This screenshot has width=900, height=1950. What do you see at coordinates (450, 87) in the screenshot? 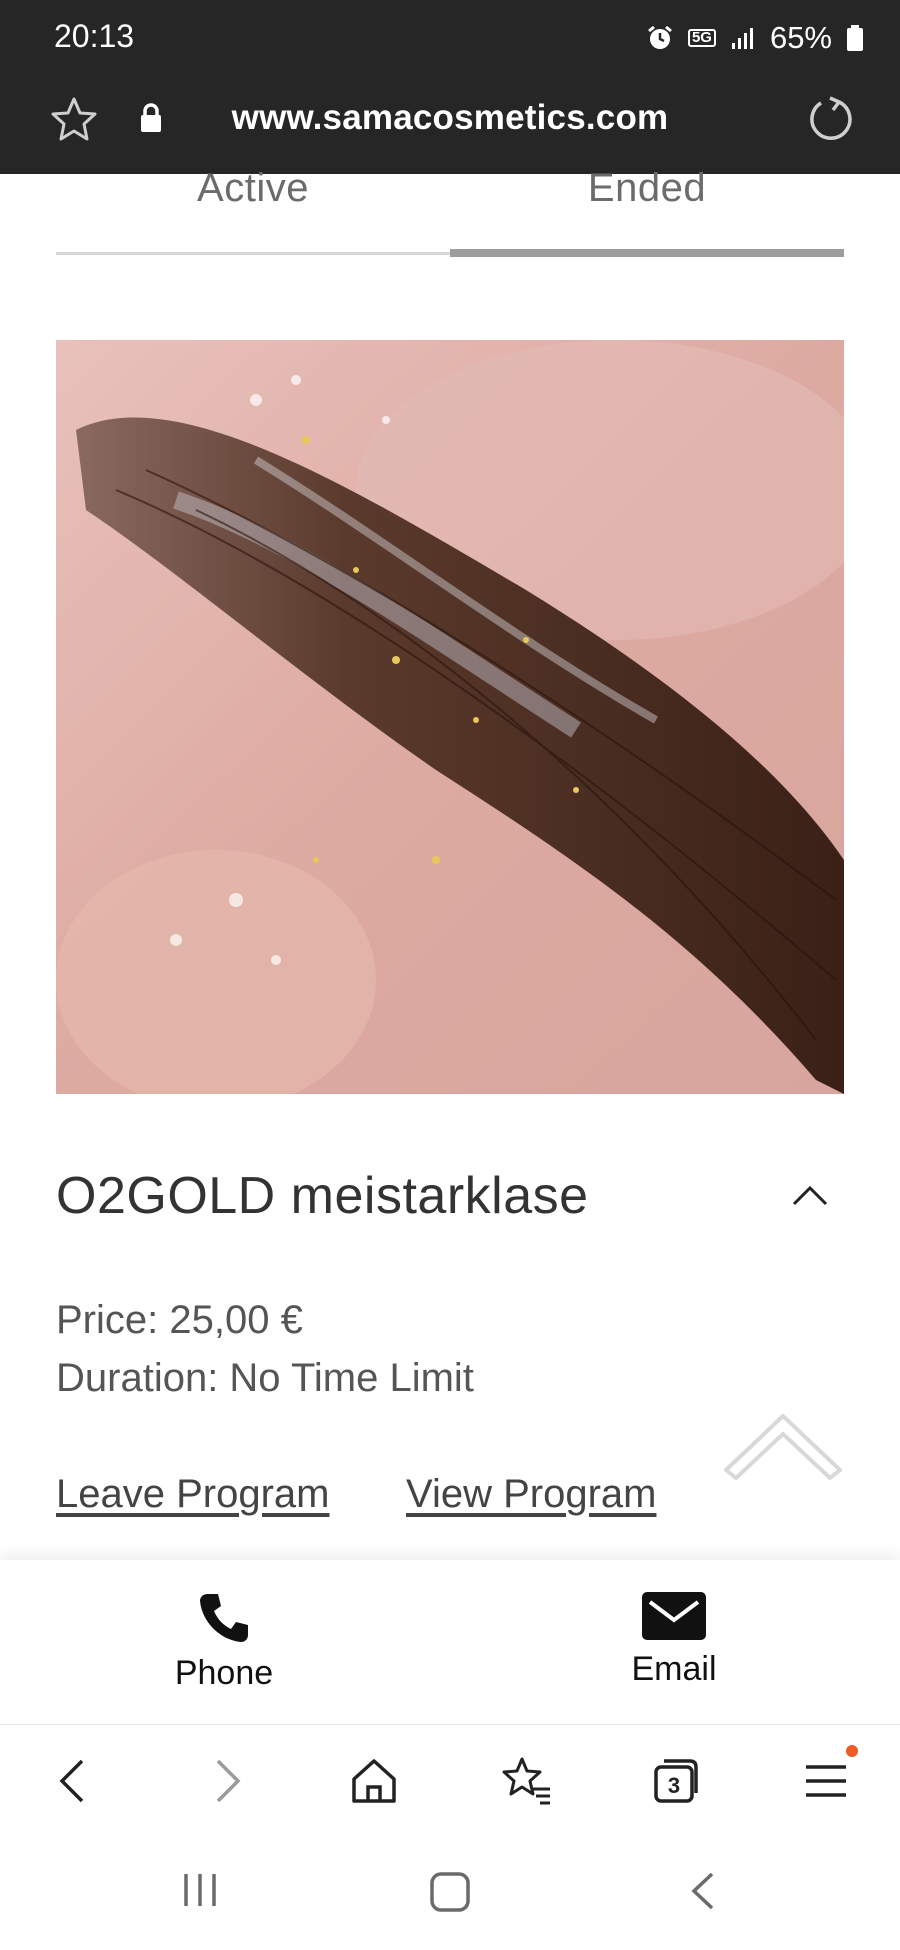
I see `browser-top-bar: 20:13 5G 65% www.samacosmetics.com` at bounding box center [450, 87].